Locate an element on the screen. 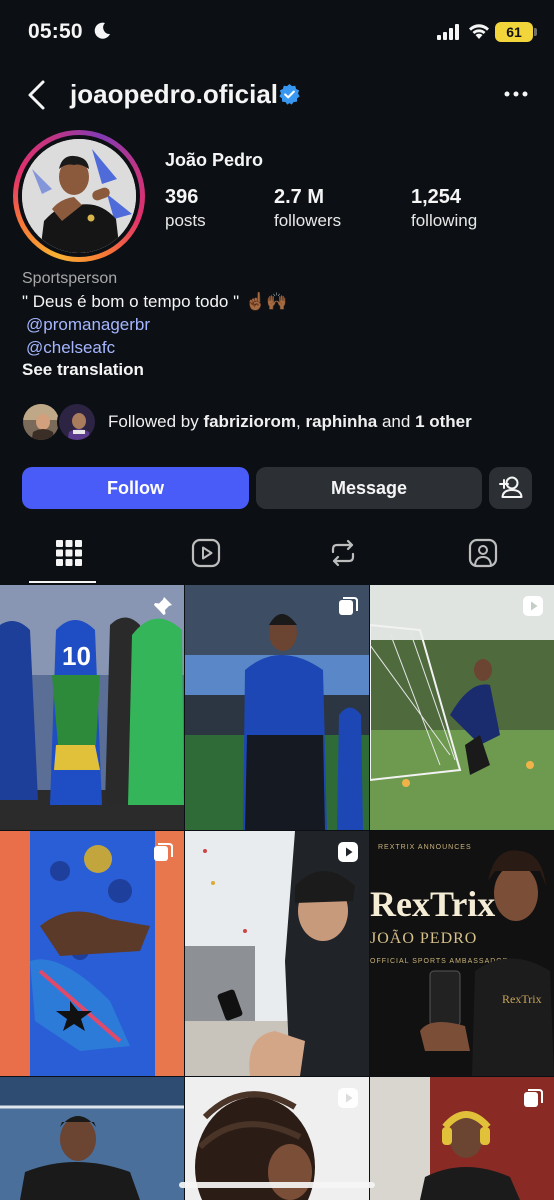  profile-username: joaopedro.oficial is located at coordinates (174, 94).